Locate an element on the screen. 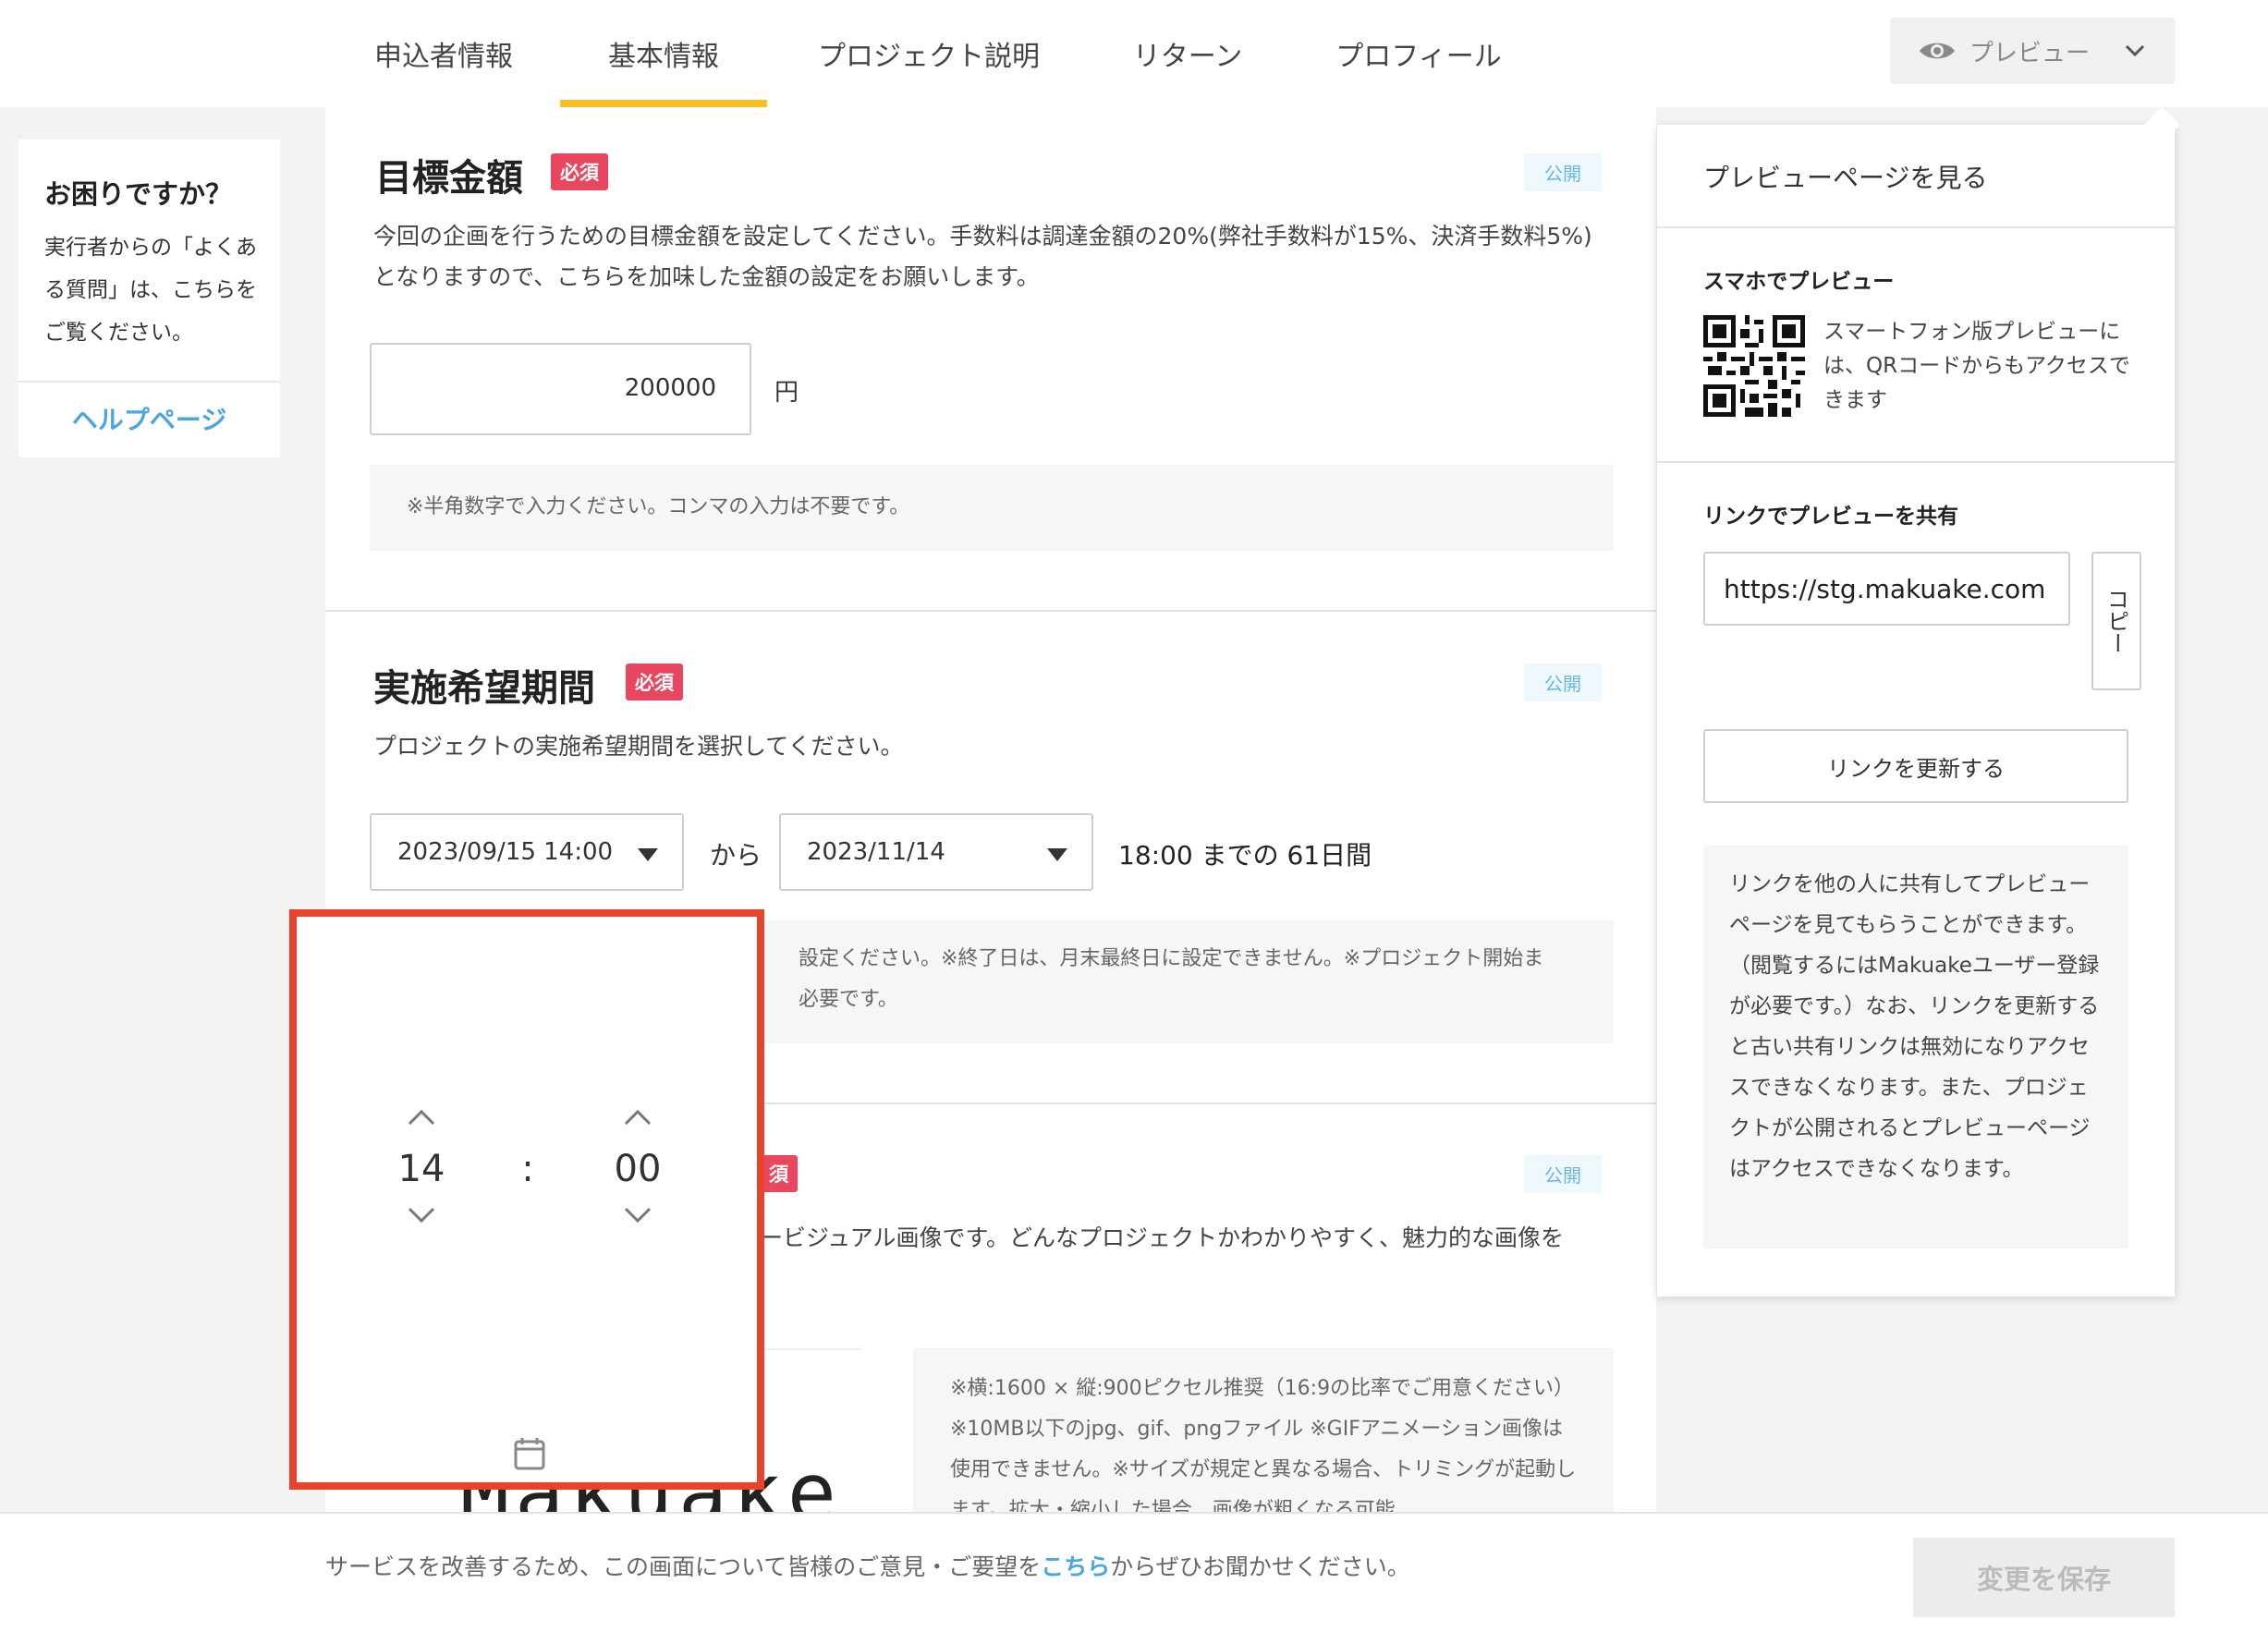 Image resolution: width=2268 pixels, height=1632 pixels. image-description: ービジュアル画像です。どんなプロジェクトかわかりやすく、魅力的な画像を is located at coordinates (1163, 1237).